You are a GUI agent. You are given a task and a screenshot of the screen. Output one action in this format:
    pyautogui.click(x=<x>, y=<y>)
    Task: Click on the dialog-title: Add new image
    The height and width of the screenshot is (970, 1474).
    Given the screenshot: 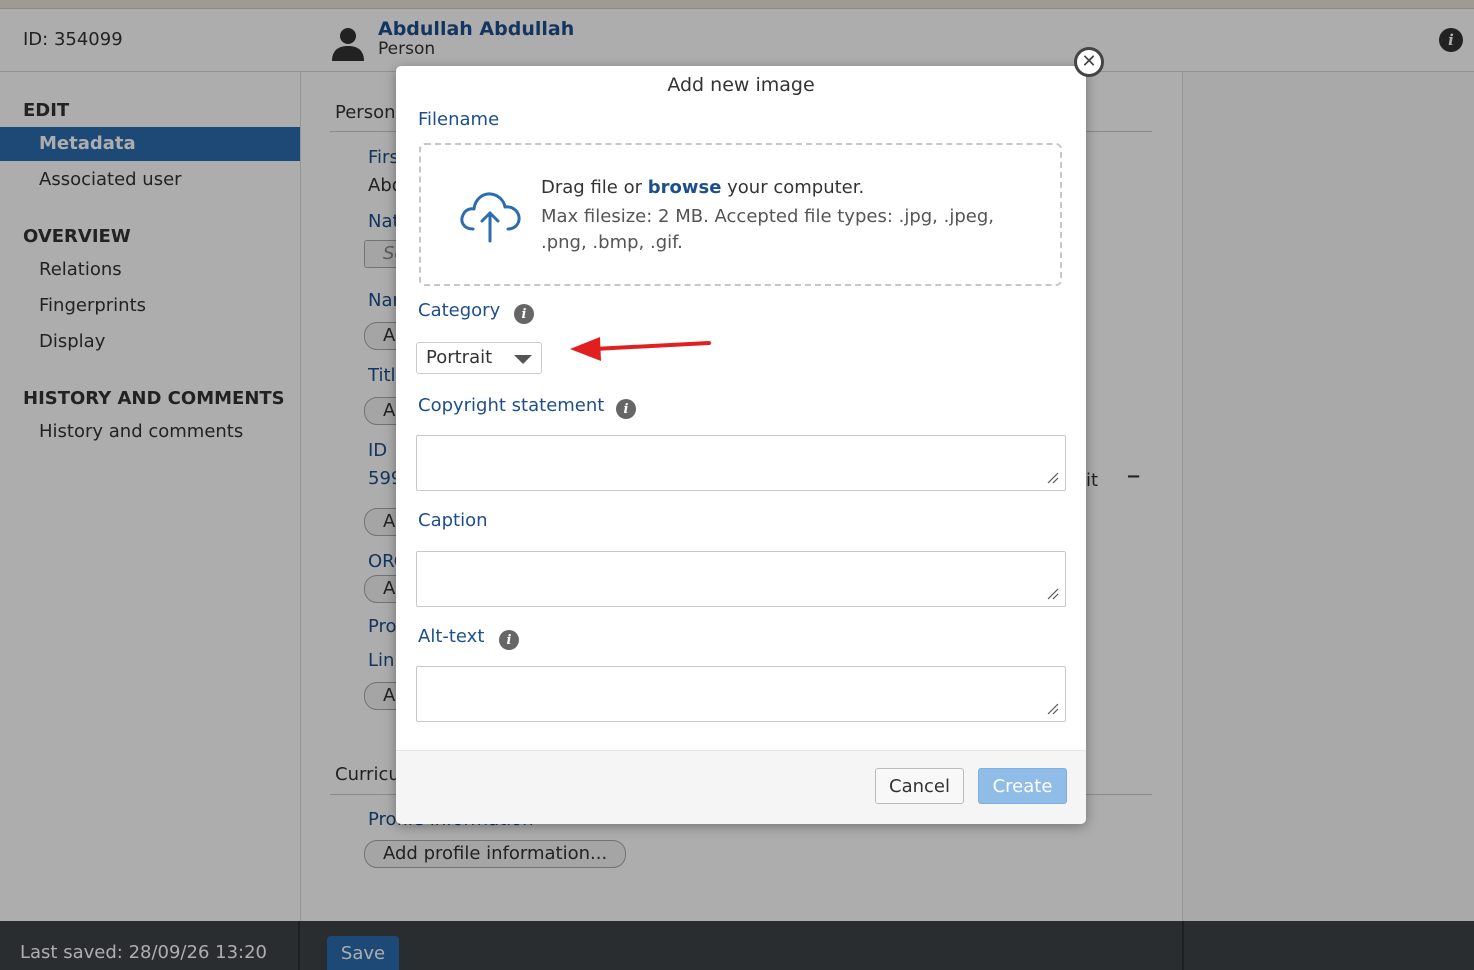 What is the action you would take?
    pyautogui.click(x=741, y=85)
    